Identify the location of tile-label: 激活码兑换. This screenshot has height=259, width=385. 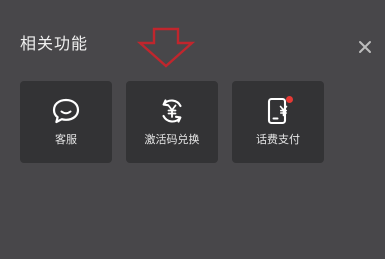
(172, 139).